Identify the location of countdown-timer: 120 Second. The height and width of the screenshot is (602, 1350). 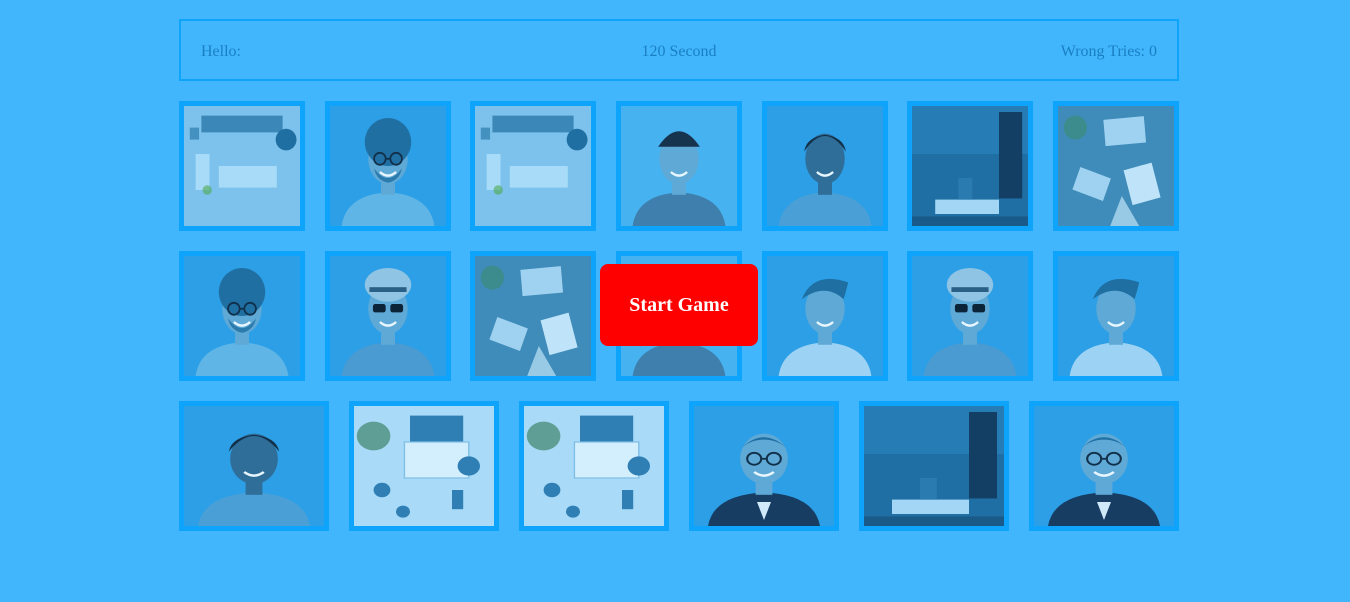
(679, 51).